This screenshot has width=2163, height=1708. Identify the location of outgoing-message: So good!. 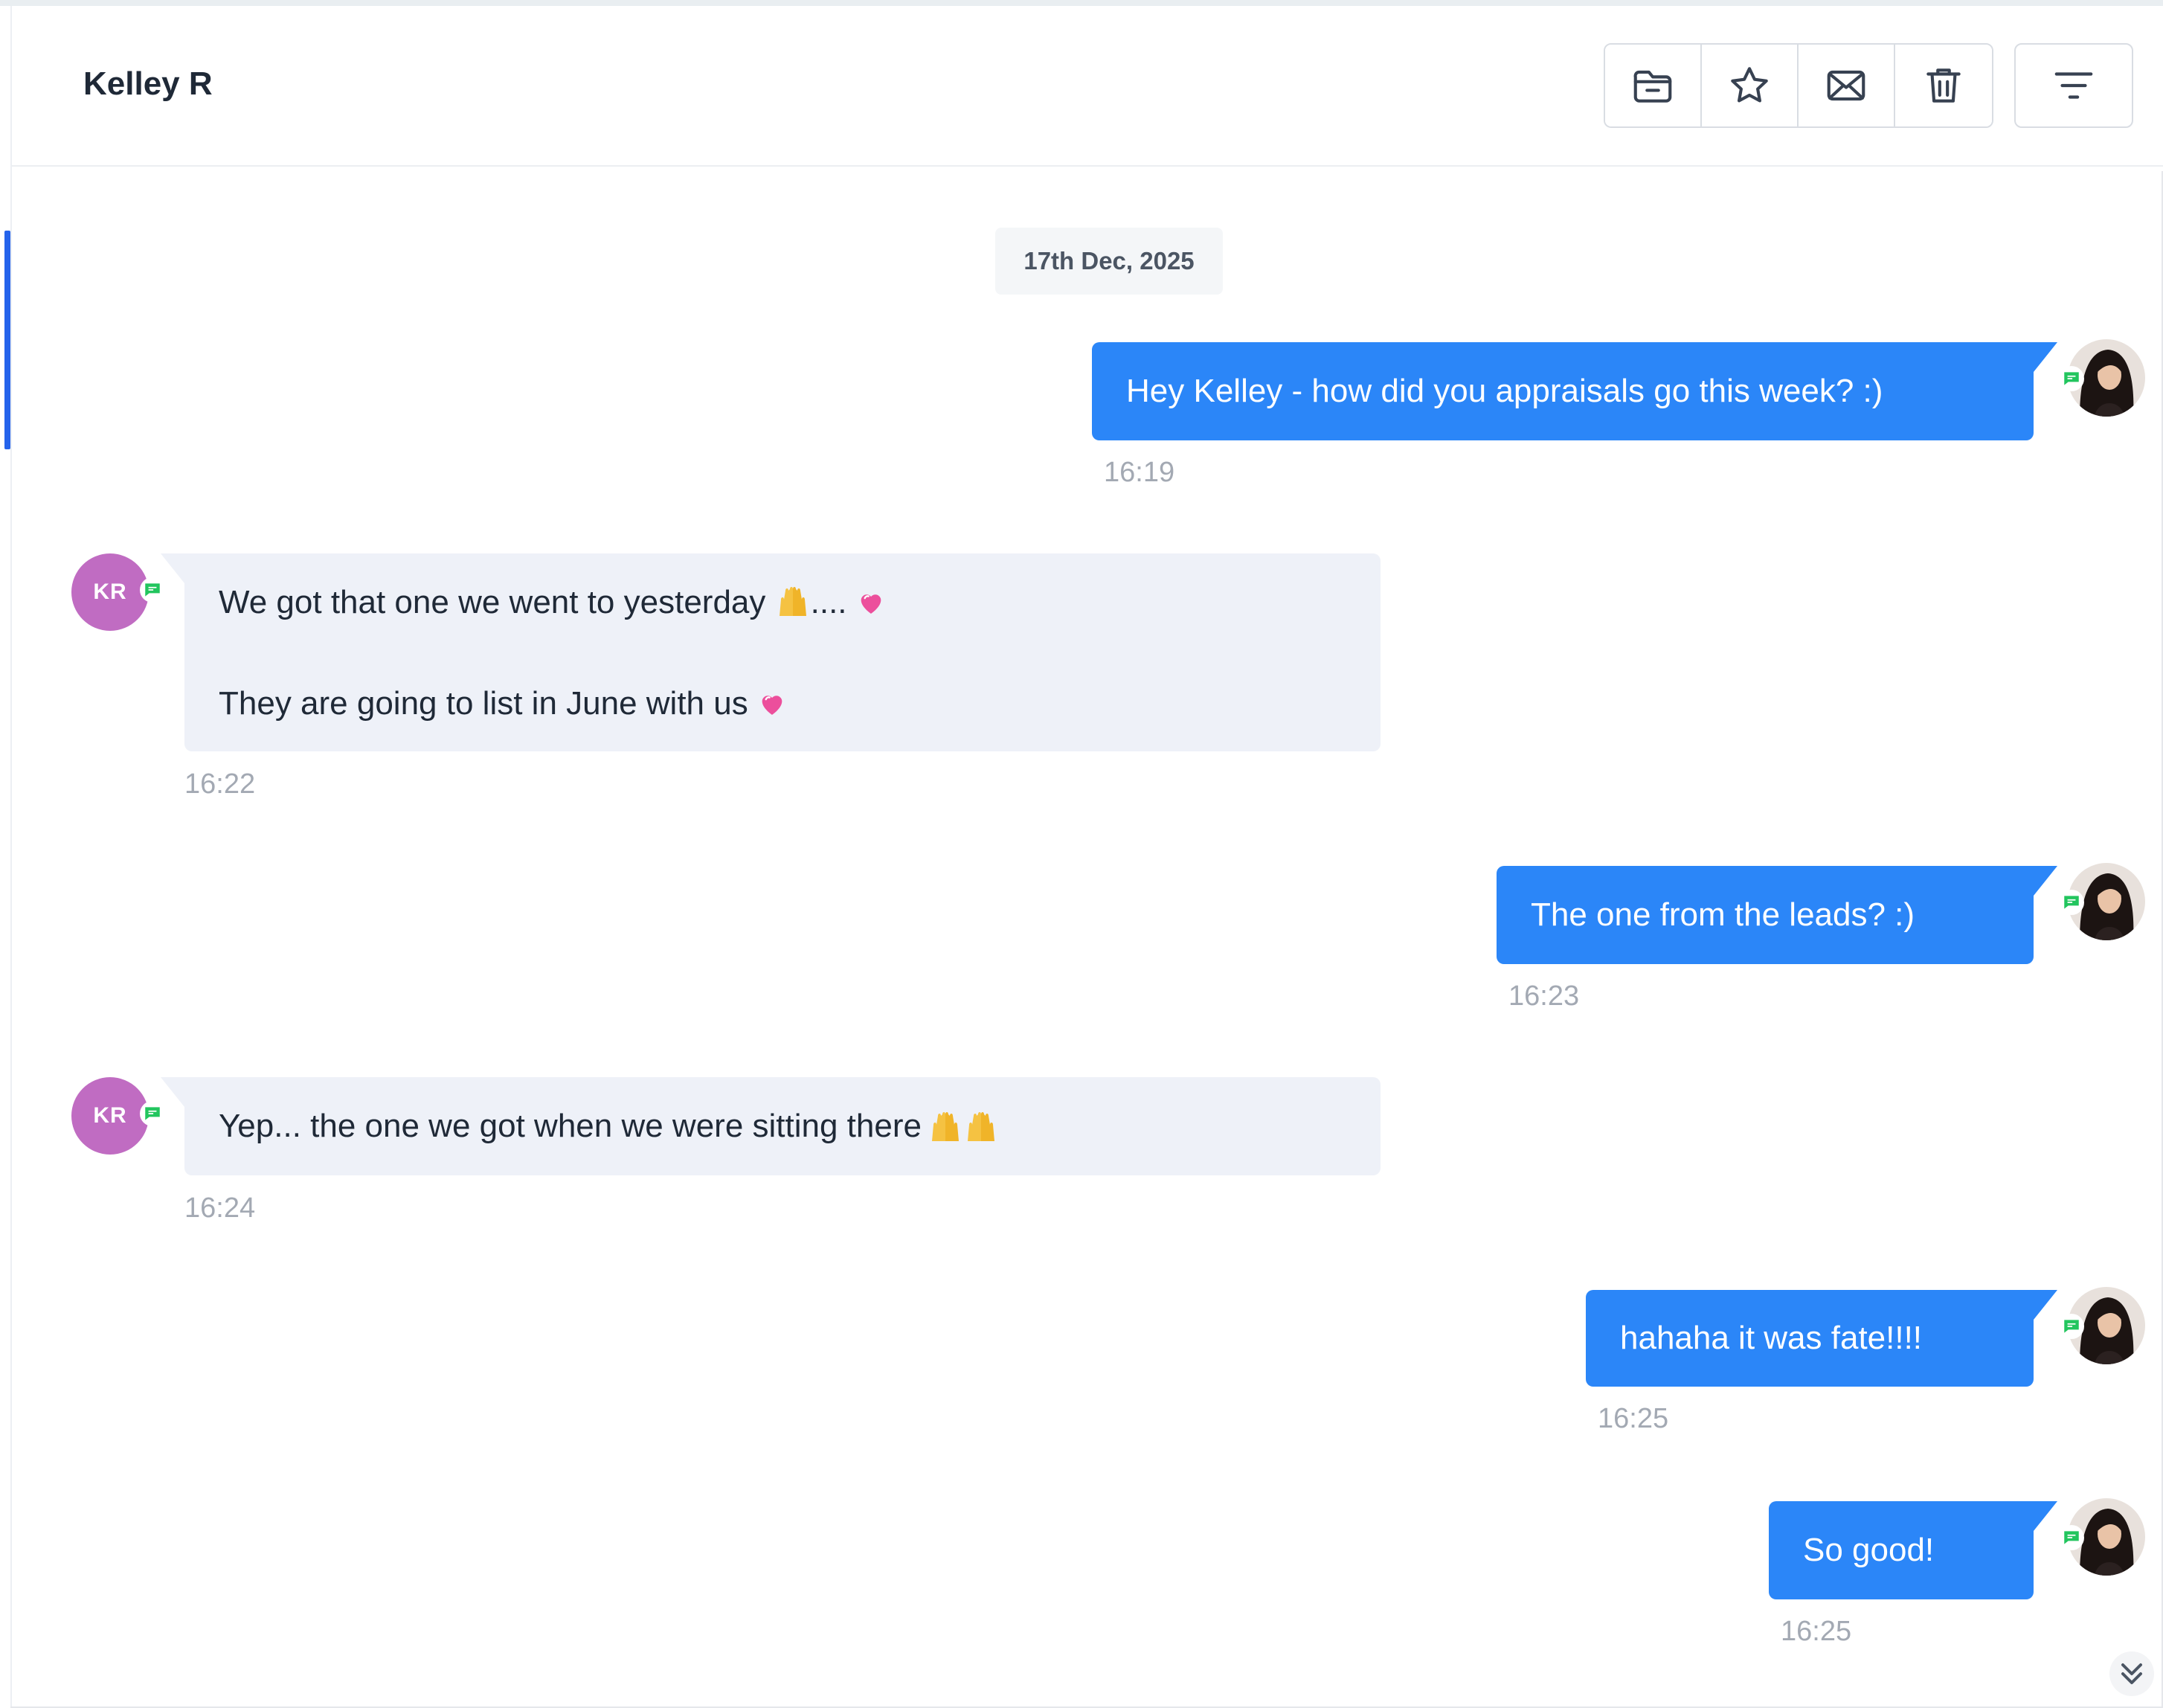
(1913, 1550).